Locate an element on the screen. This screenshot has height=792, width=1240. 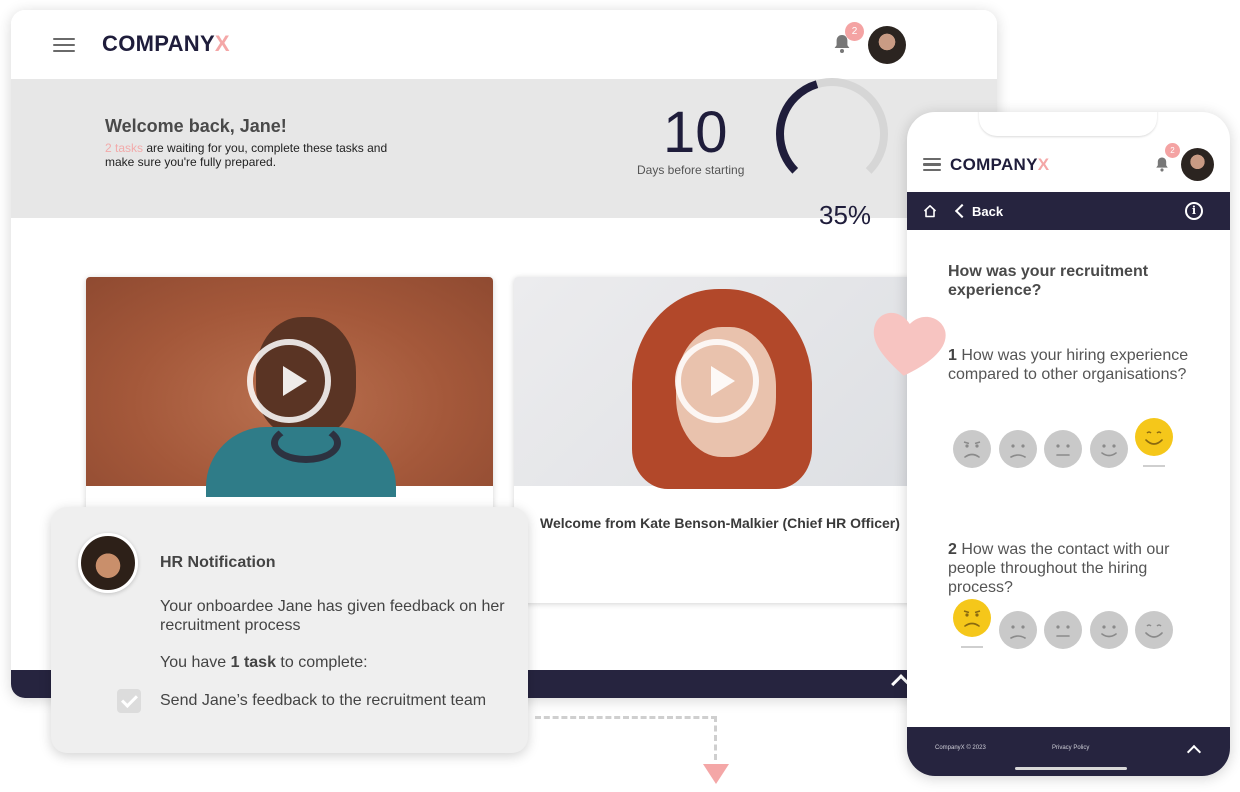
phone-logo: COMPANYX is located at coordinates (999, 165).